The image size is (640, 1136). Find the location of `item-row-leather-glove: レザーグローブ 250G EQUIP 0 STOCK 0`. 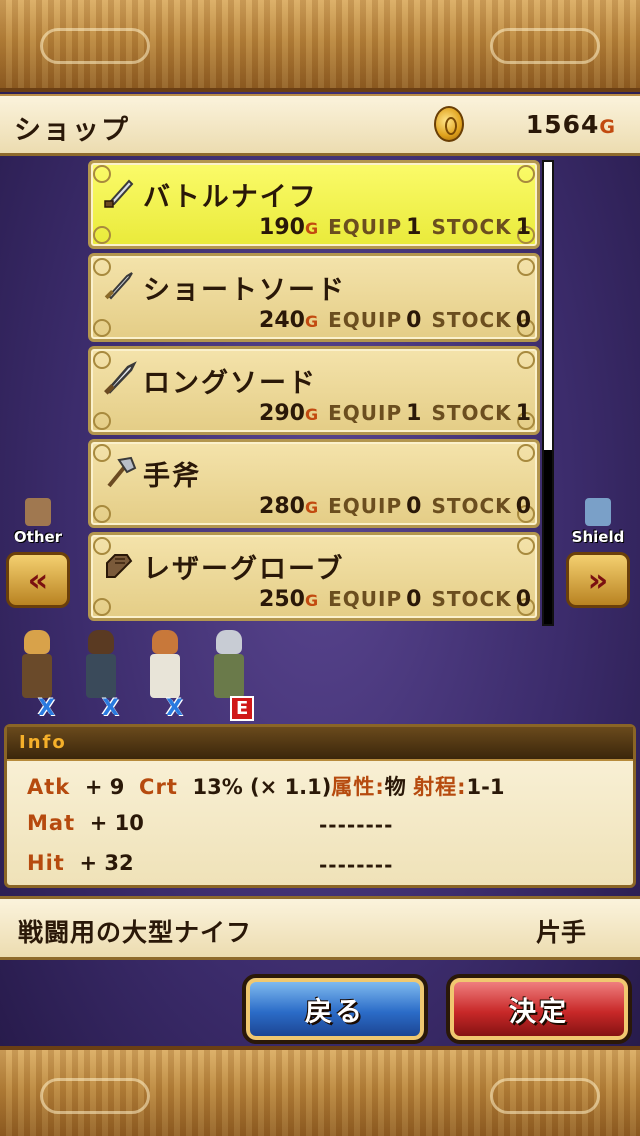

item-row-leather-glove: レザーグローブ 250G EQUIP 0 STOCK 0 is located at coordinates (314, 576).